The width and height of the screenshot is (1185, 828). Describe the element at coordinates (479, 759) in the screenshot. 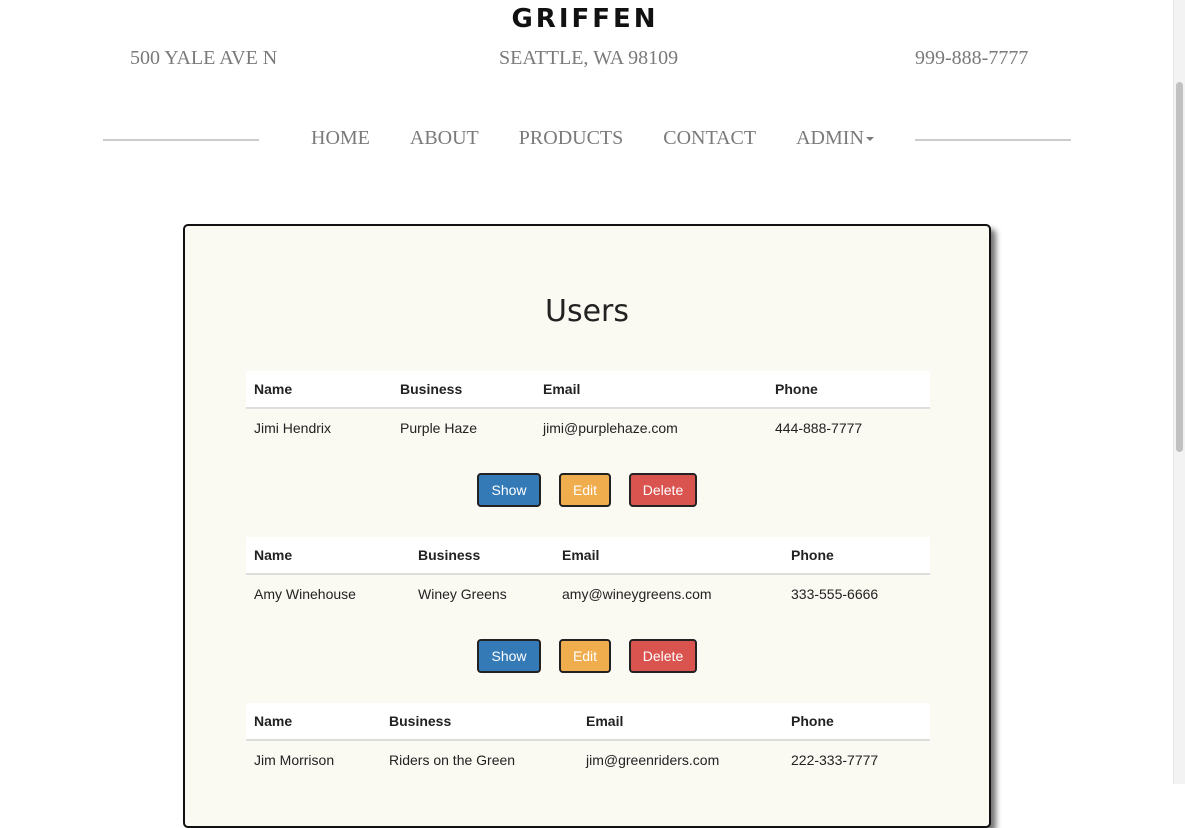

I see `user-business: Riders on the Green` at that location.